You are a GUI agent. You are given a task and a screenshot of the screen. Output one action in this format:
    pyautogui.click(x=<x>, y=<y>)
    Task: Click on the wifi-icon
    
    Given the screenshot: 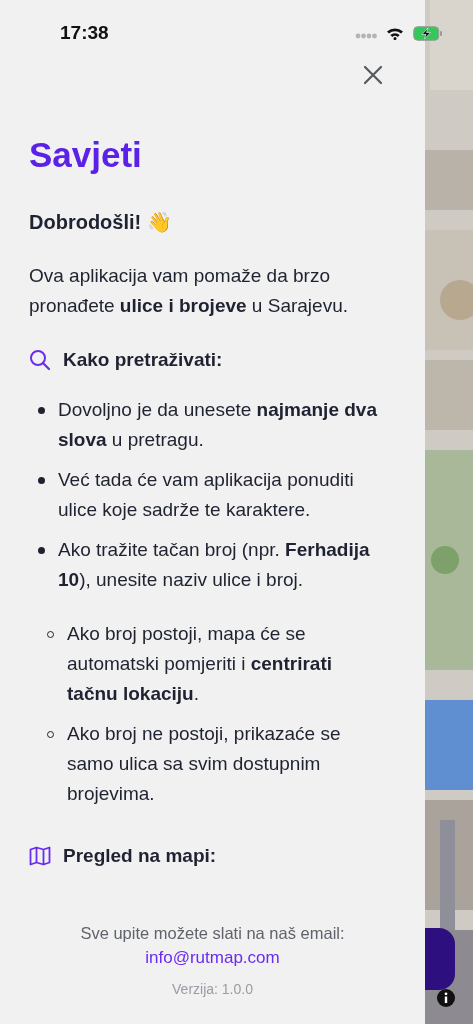 What is the action you would take?
    pyautogui.click(x=395, y=33)
    